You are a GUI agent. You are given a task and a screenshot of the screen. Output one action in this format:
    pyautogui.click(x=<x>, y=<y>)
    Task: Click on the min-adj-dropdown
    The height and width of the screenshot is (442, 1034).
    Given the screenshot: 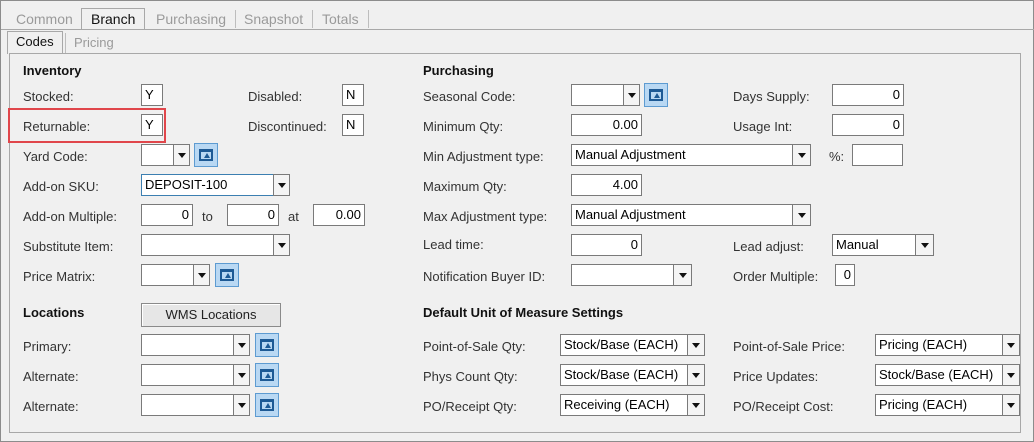 What is the action you would take?
    pyautogui.click(x=801, y=155)
    